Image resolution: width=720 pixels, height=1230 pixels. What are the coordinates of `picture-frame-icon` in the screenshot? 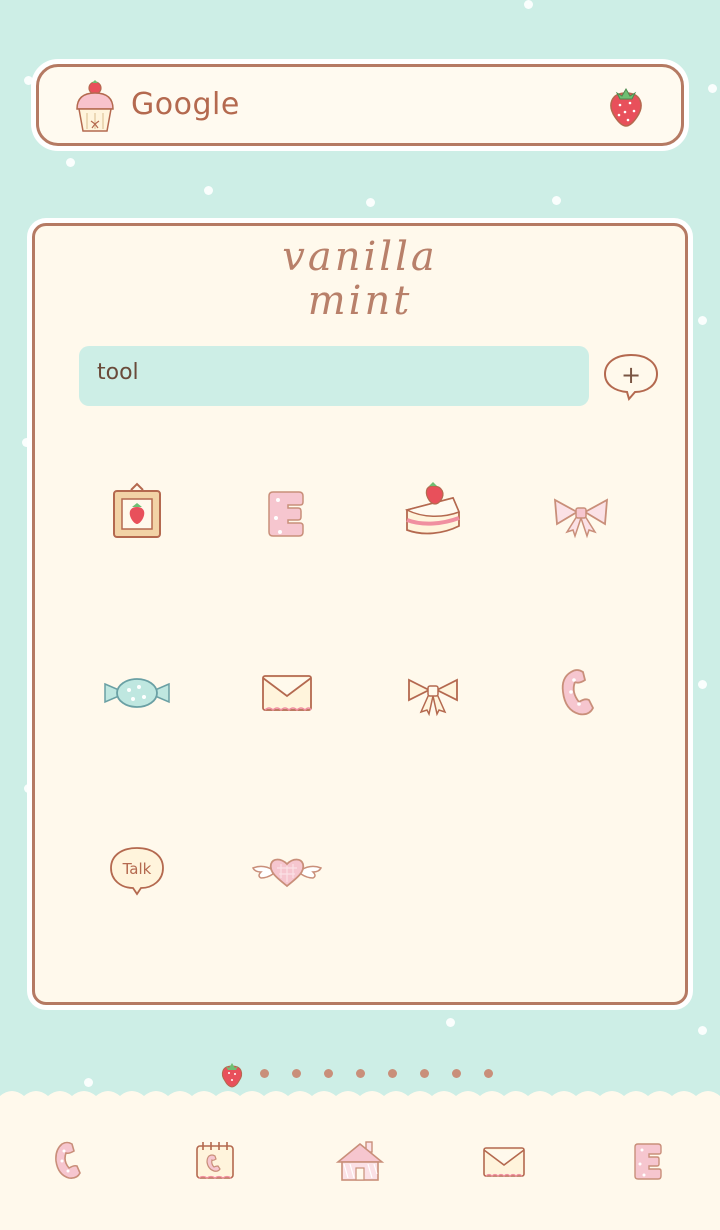 It's located at (137, 510).